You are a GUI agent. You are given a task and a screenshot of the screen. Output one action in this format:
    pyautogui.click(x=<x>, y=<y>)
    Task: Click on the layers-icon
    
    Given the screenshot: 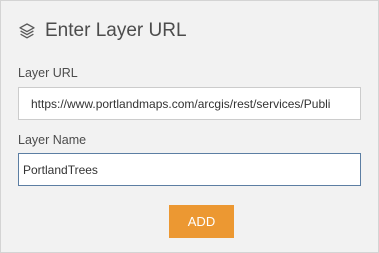 What is the action you would take?
    pyautogui.click(x=27, y=31)
    